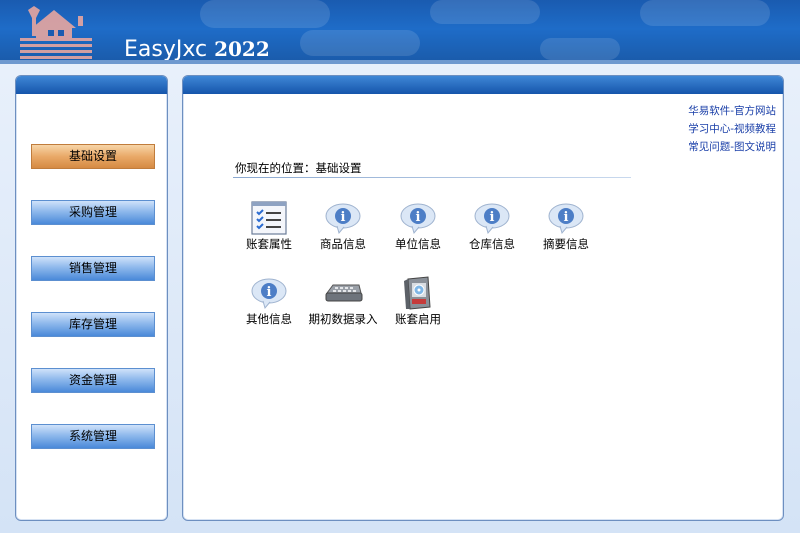  Describe the element at coordinates (566, 244) in the screenshot. I see `tile-label: 摘要信息` at that location.